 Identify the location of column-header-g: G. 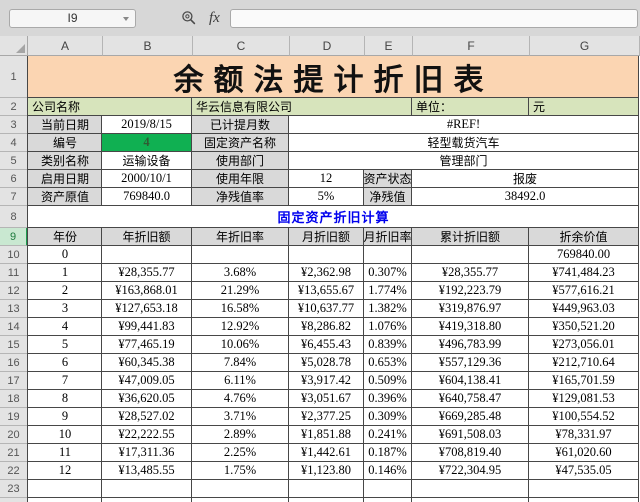
(585, 46).